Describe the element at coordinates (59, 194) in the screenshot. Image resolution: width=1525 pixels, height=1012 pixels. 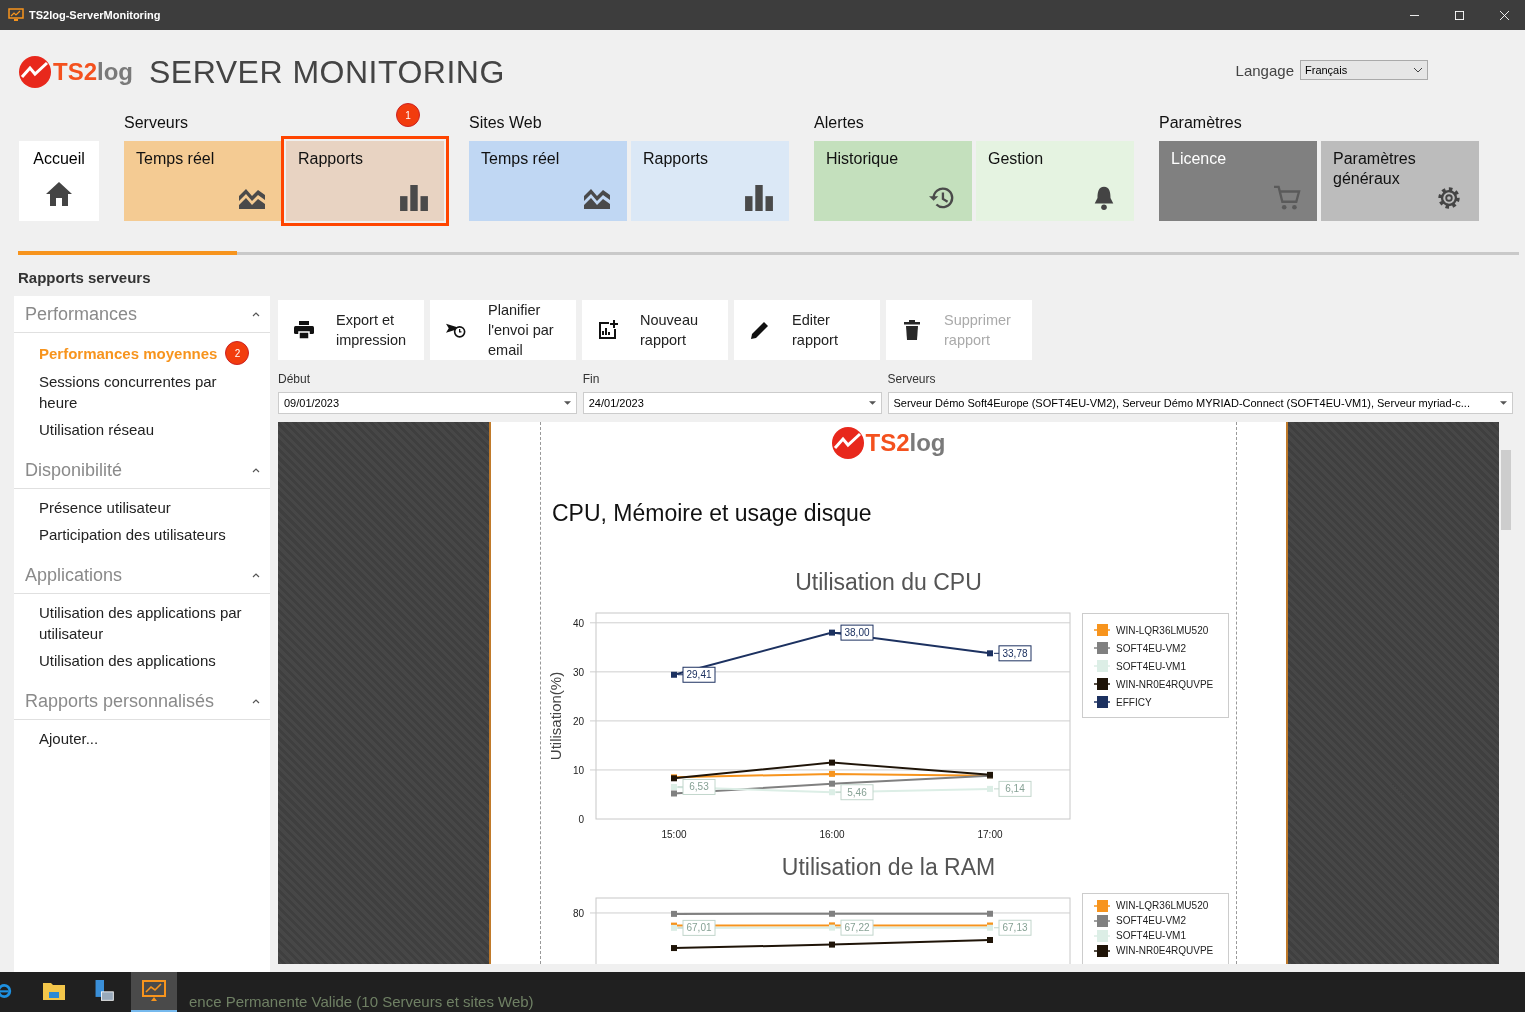
I see `home-icon` at that location.